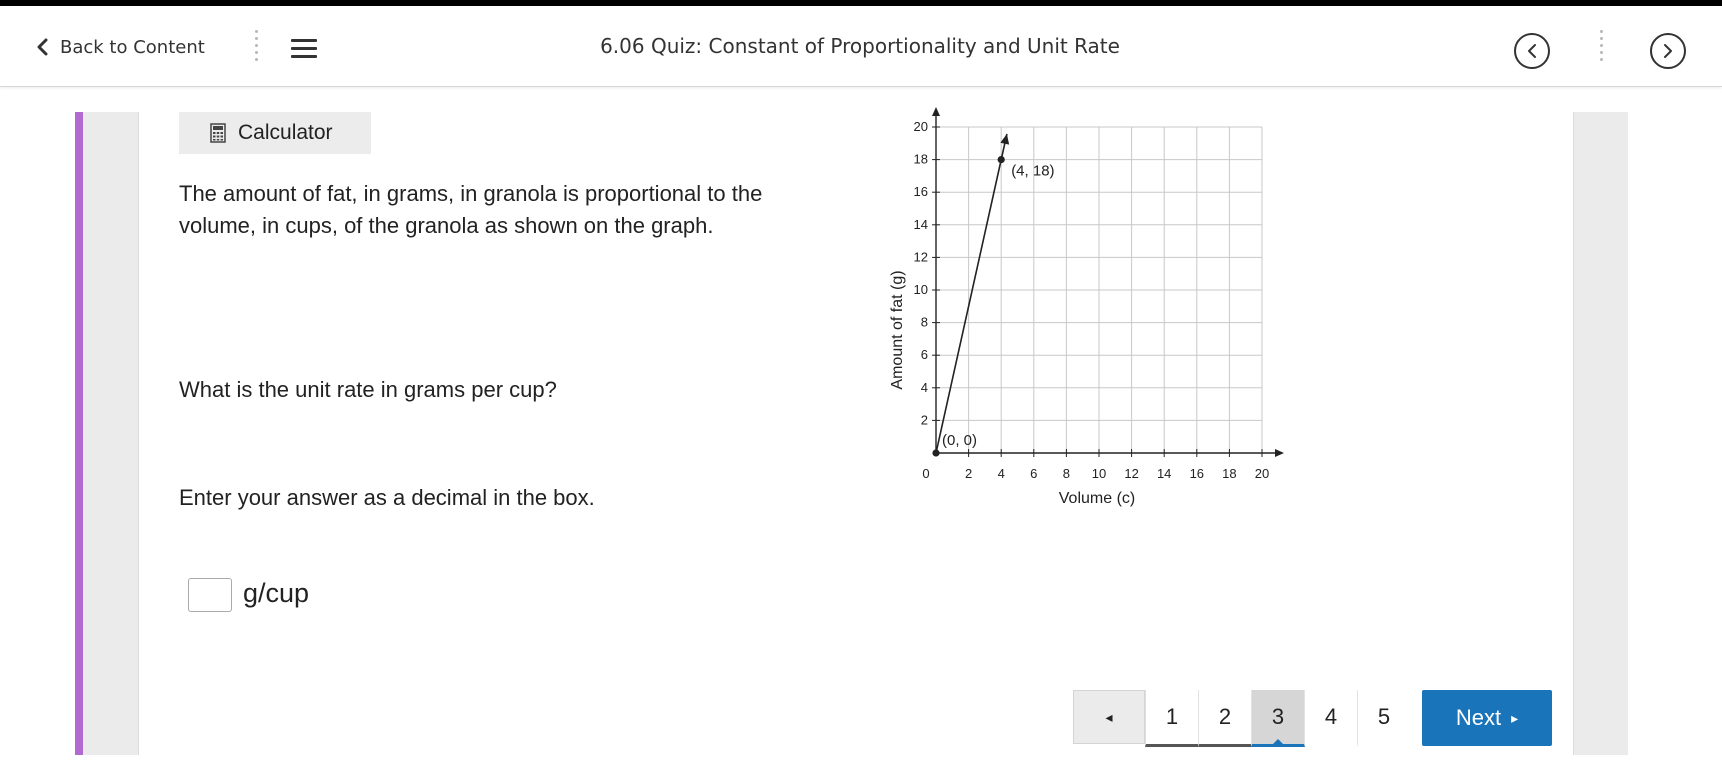 The image size is (1722, 777). What do you see at coordinates (924, 419) in the screenshot?
I see `y-tick-label: 2` at bounding box center [924, 419].